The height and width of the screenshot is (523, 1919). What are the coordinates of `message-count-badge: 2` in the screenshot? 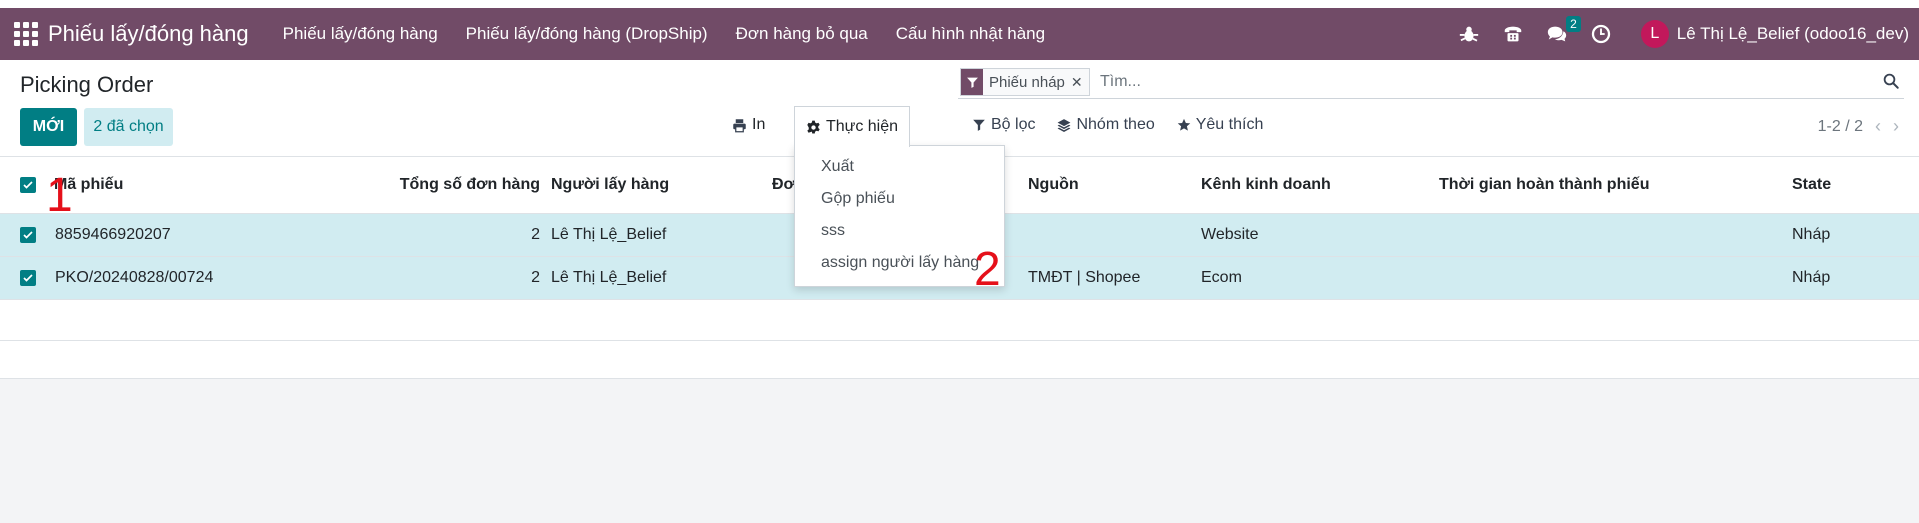 It's located at (1573, 24).